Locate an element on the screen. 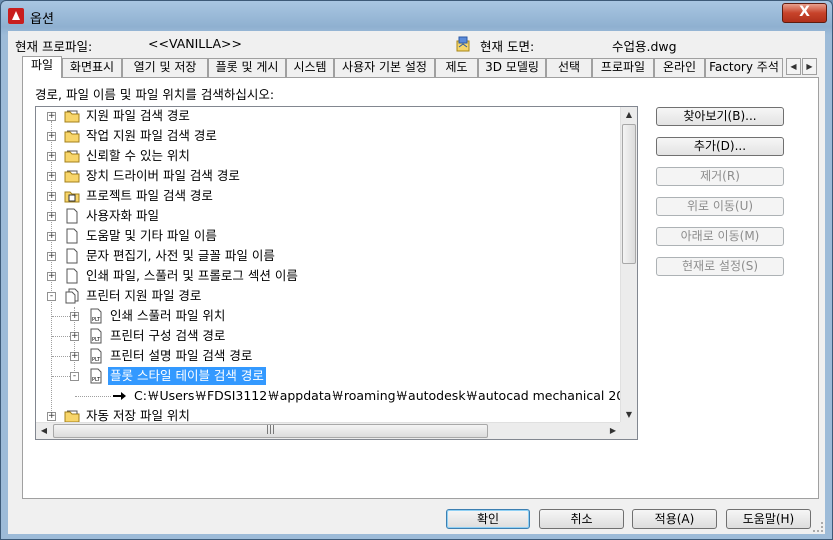 The width and height of the screenshot is (833, 540). scroll-down-icon: ▼ is located at coordinates (629, 415).